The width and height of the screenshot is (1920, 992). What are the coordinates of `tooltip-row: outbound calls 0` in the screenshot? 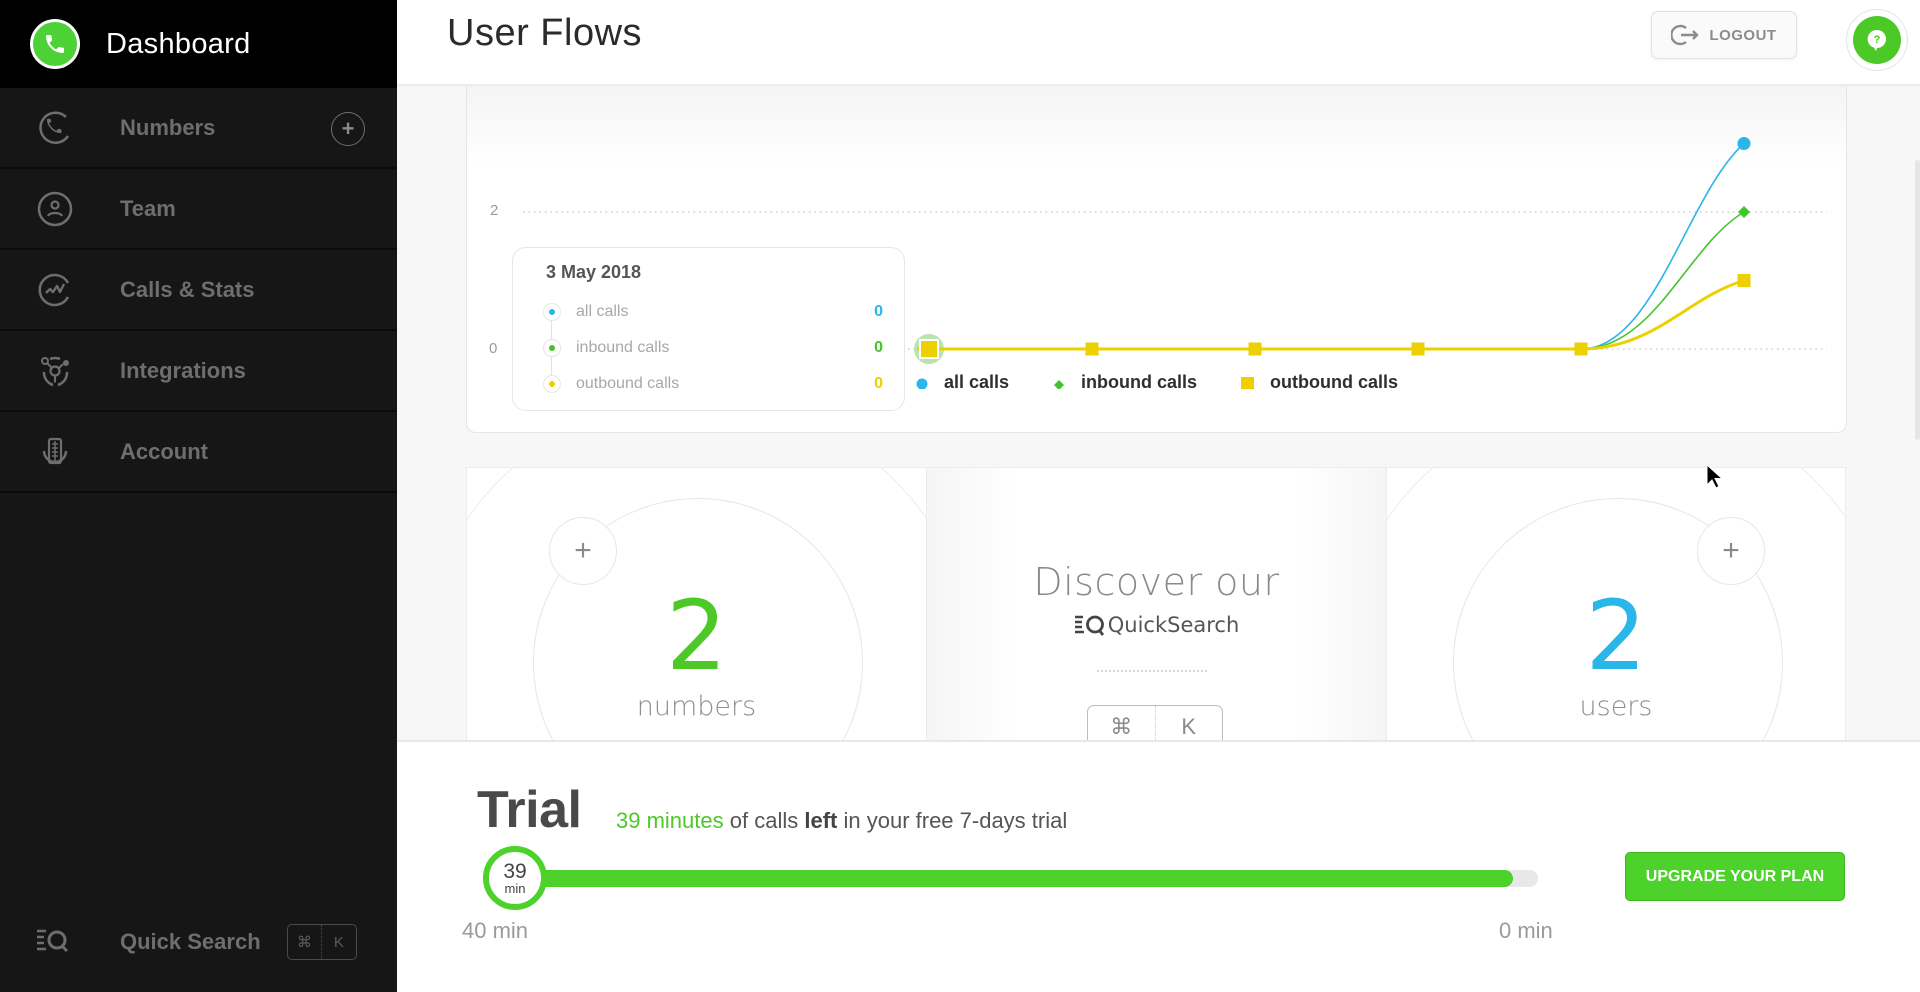 It's located at (713, 384).